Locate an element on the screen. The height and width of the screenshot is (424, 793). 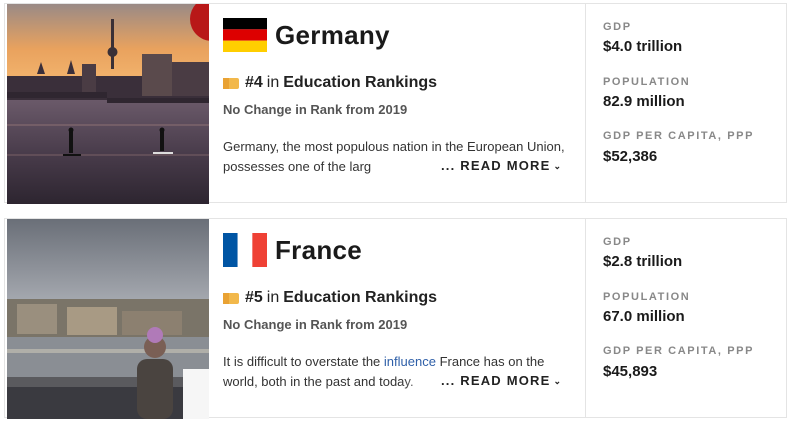
rank-line: #5 in Education Rankings is located at coordinates (330, 298).